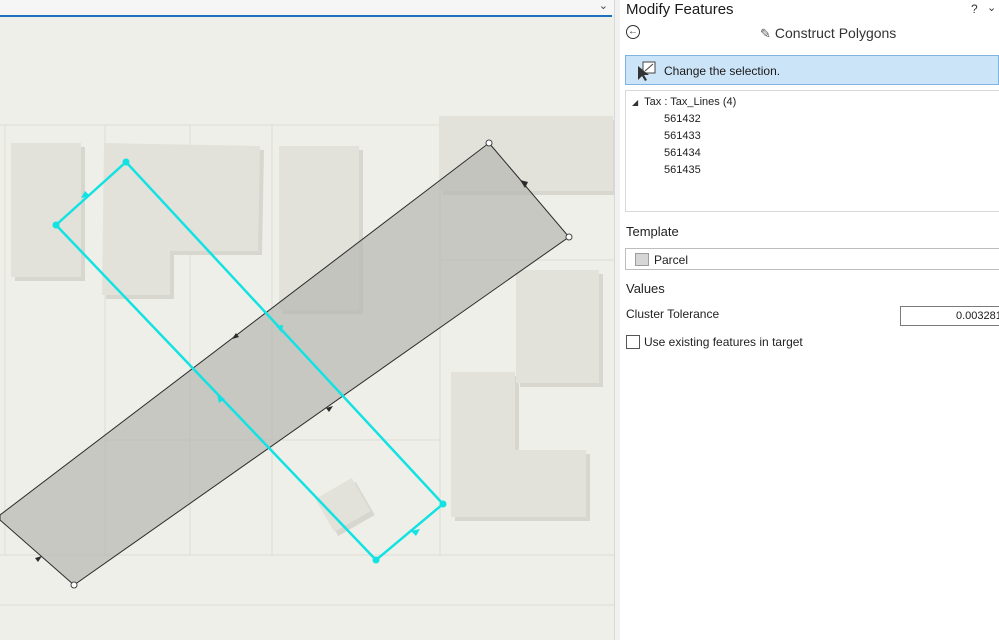  I want to click on back-arrow-icon: ←, so click(633, 31).